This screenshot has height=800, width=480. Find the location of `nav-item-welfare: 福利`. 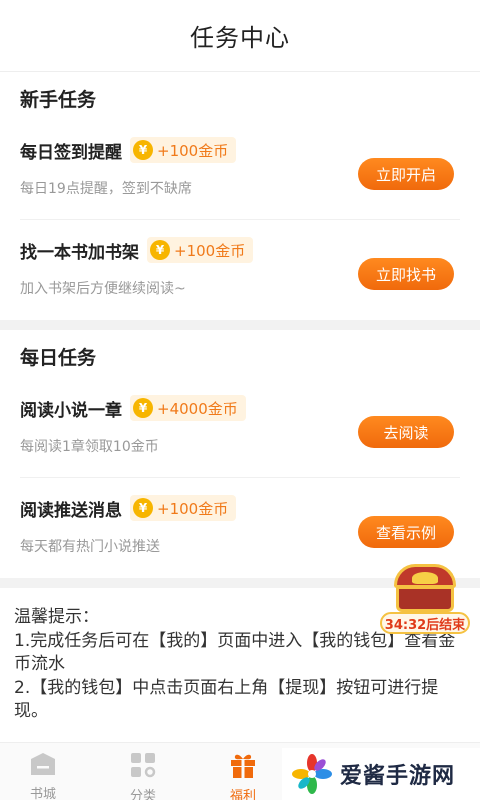

nav-item-welfare: 福利 is located at coordinates (243, 771).